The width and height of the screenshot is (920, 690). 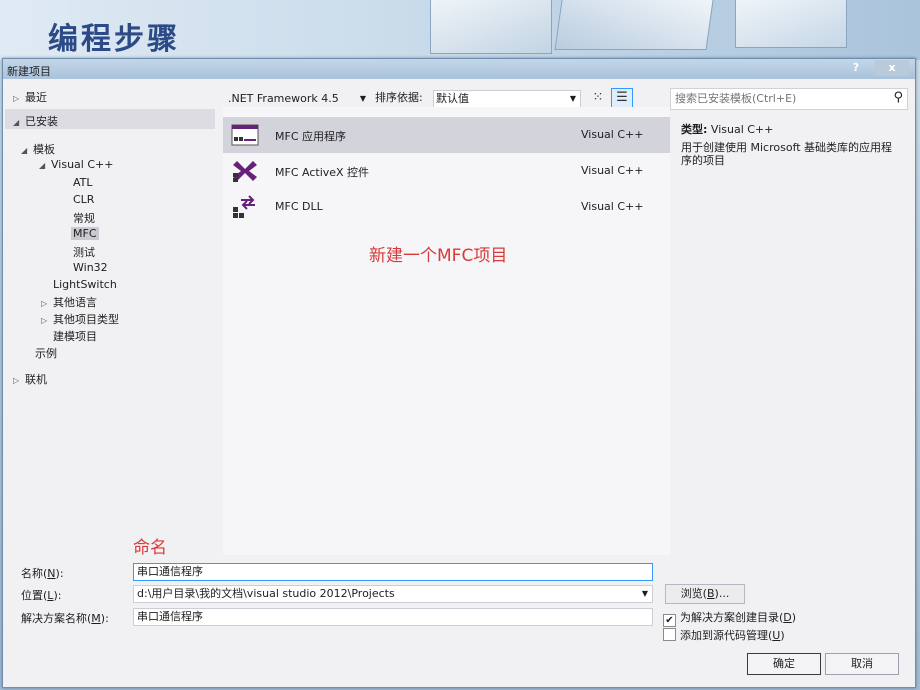 What do you see at coordinates (41, 121) in the screenshot?
I see `tree-label: 已安装` at bounding box center [41, 121].